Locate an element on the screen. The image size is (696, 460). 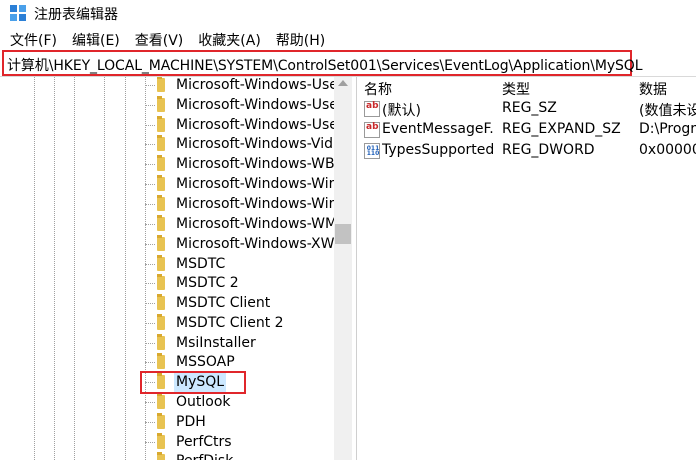
value-row: TypesSupported REG_DWORD 0x00000 is located at coordinates (527, 151).